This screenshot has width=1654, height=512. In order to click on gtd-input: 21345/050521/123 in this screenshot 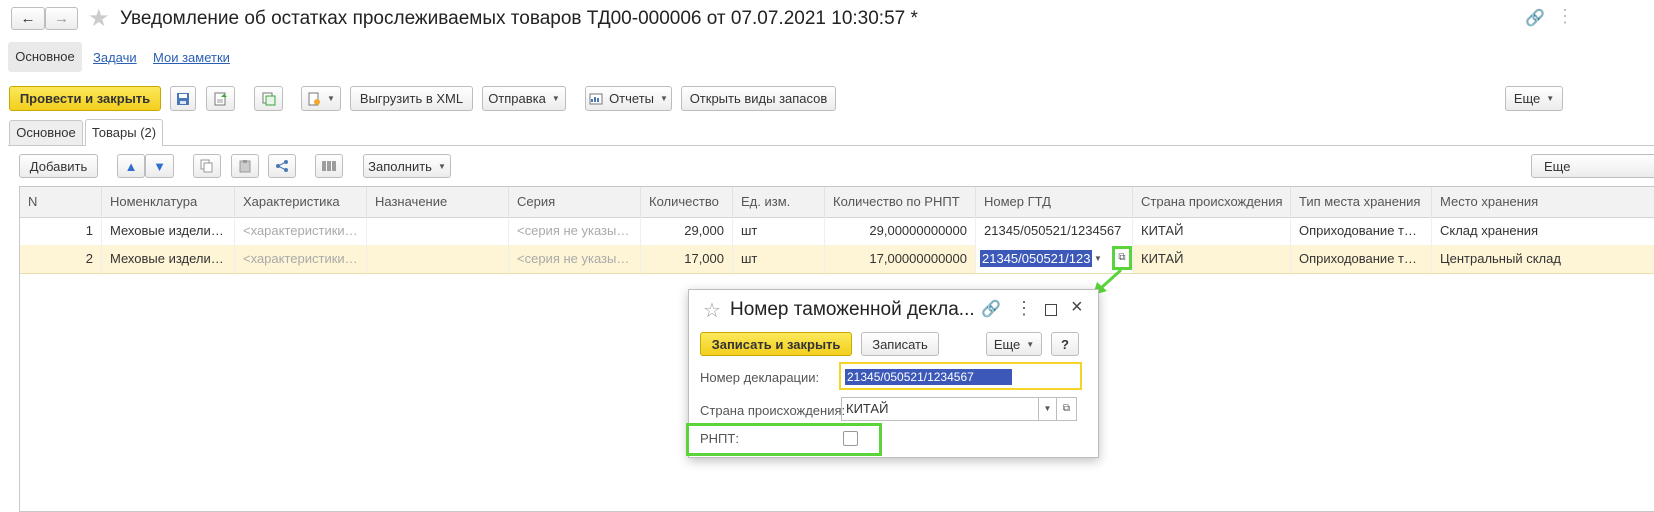, I will do `click(1036, 258)`.